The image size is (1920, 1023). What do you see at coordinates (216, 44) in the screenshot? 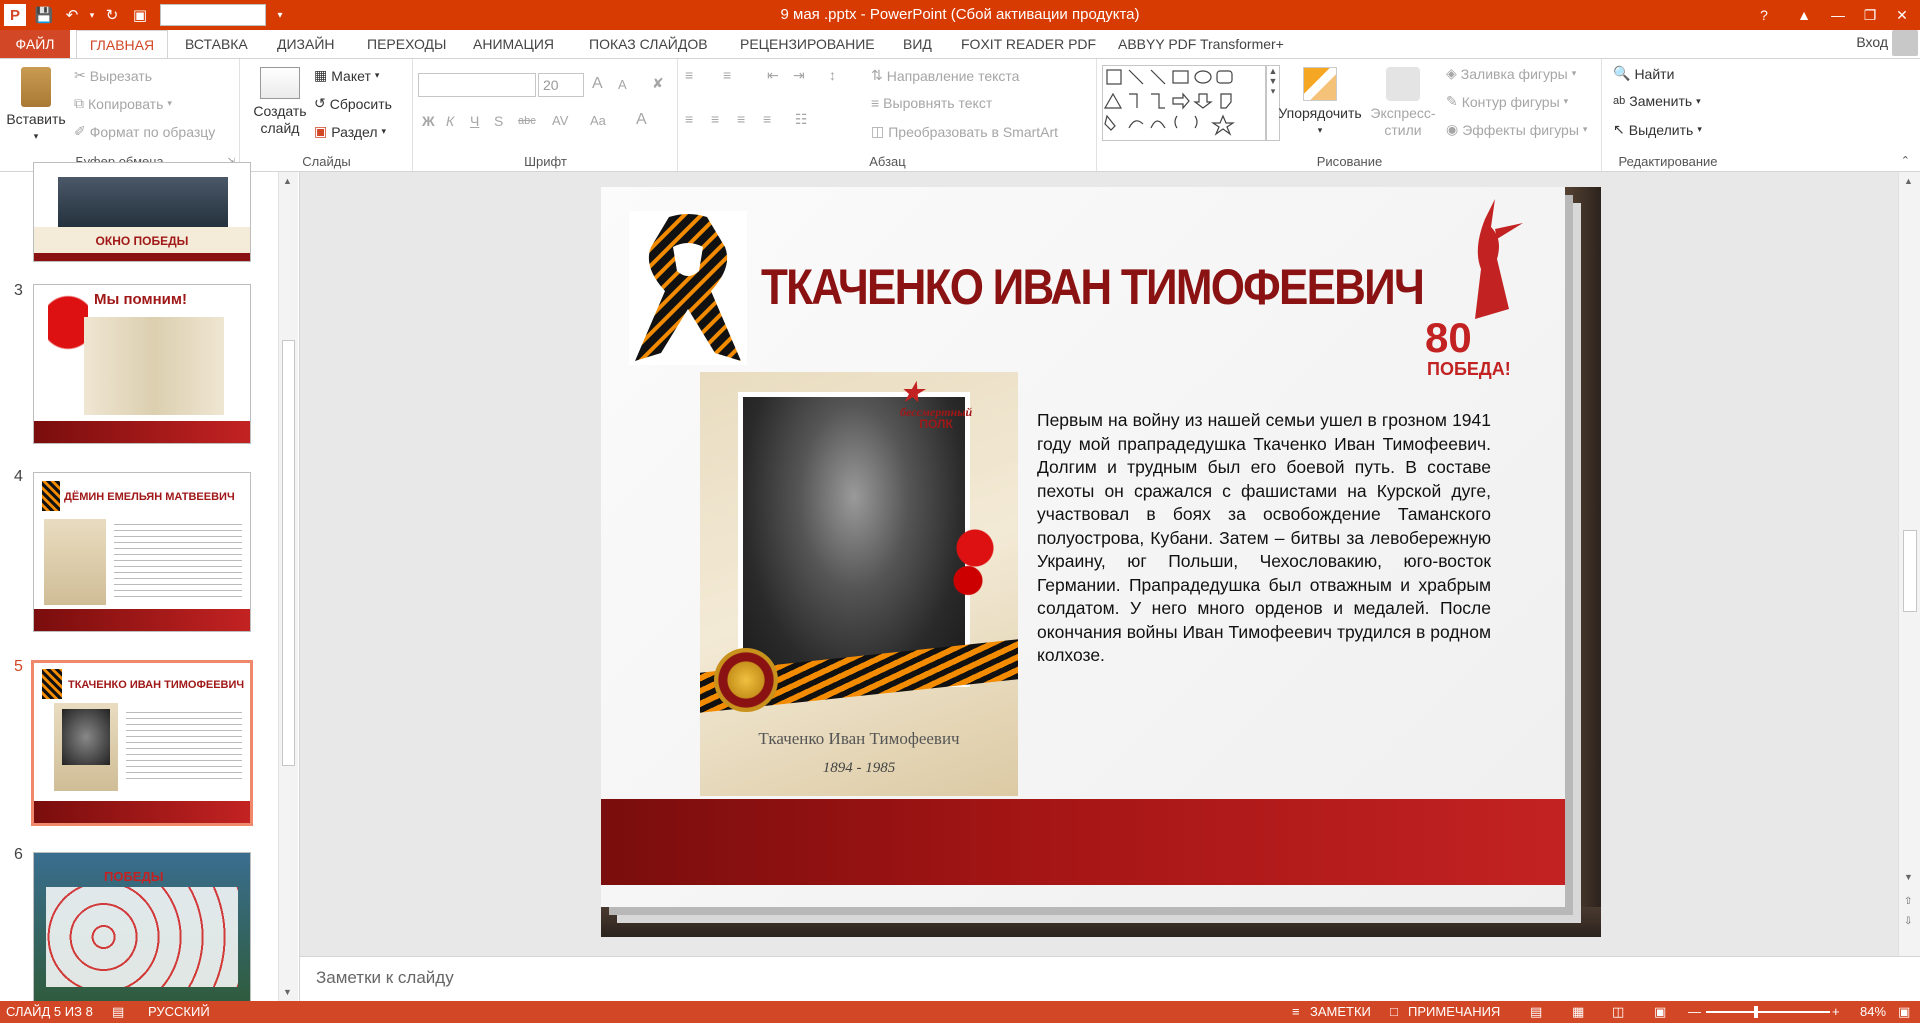
I see `tab-insert: ВСТАВКА` at bounding box center [216, 44].